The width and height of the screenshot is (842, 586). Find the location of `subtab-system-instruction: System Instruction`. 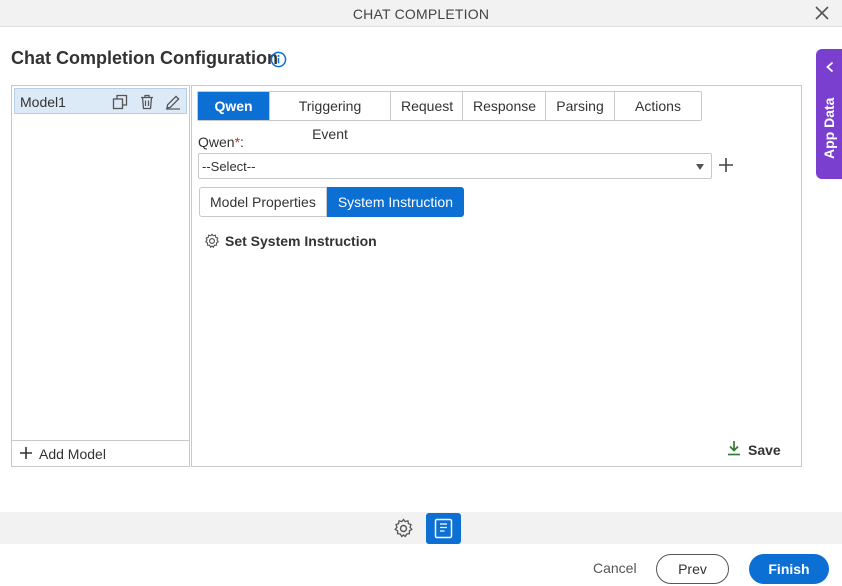

subtab-system-instruction: System Instruction is located at coordinates (395, 202).